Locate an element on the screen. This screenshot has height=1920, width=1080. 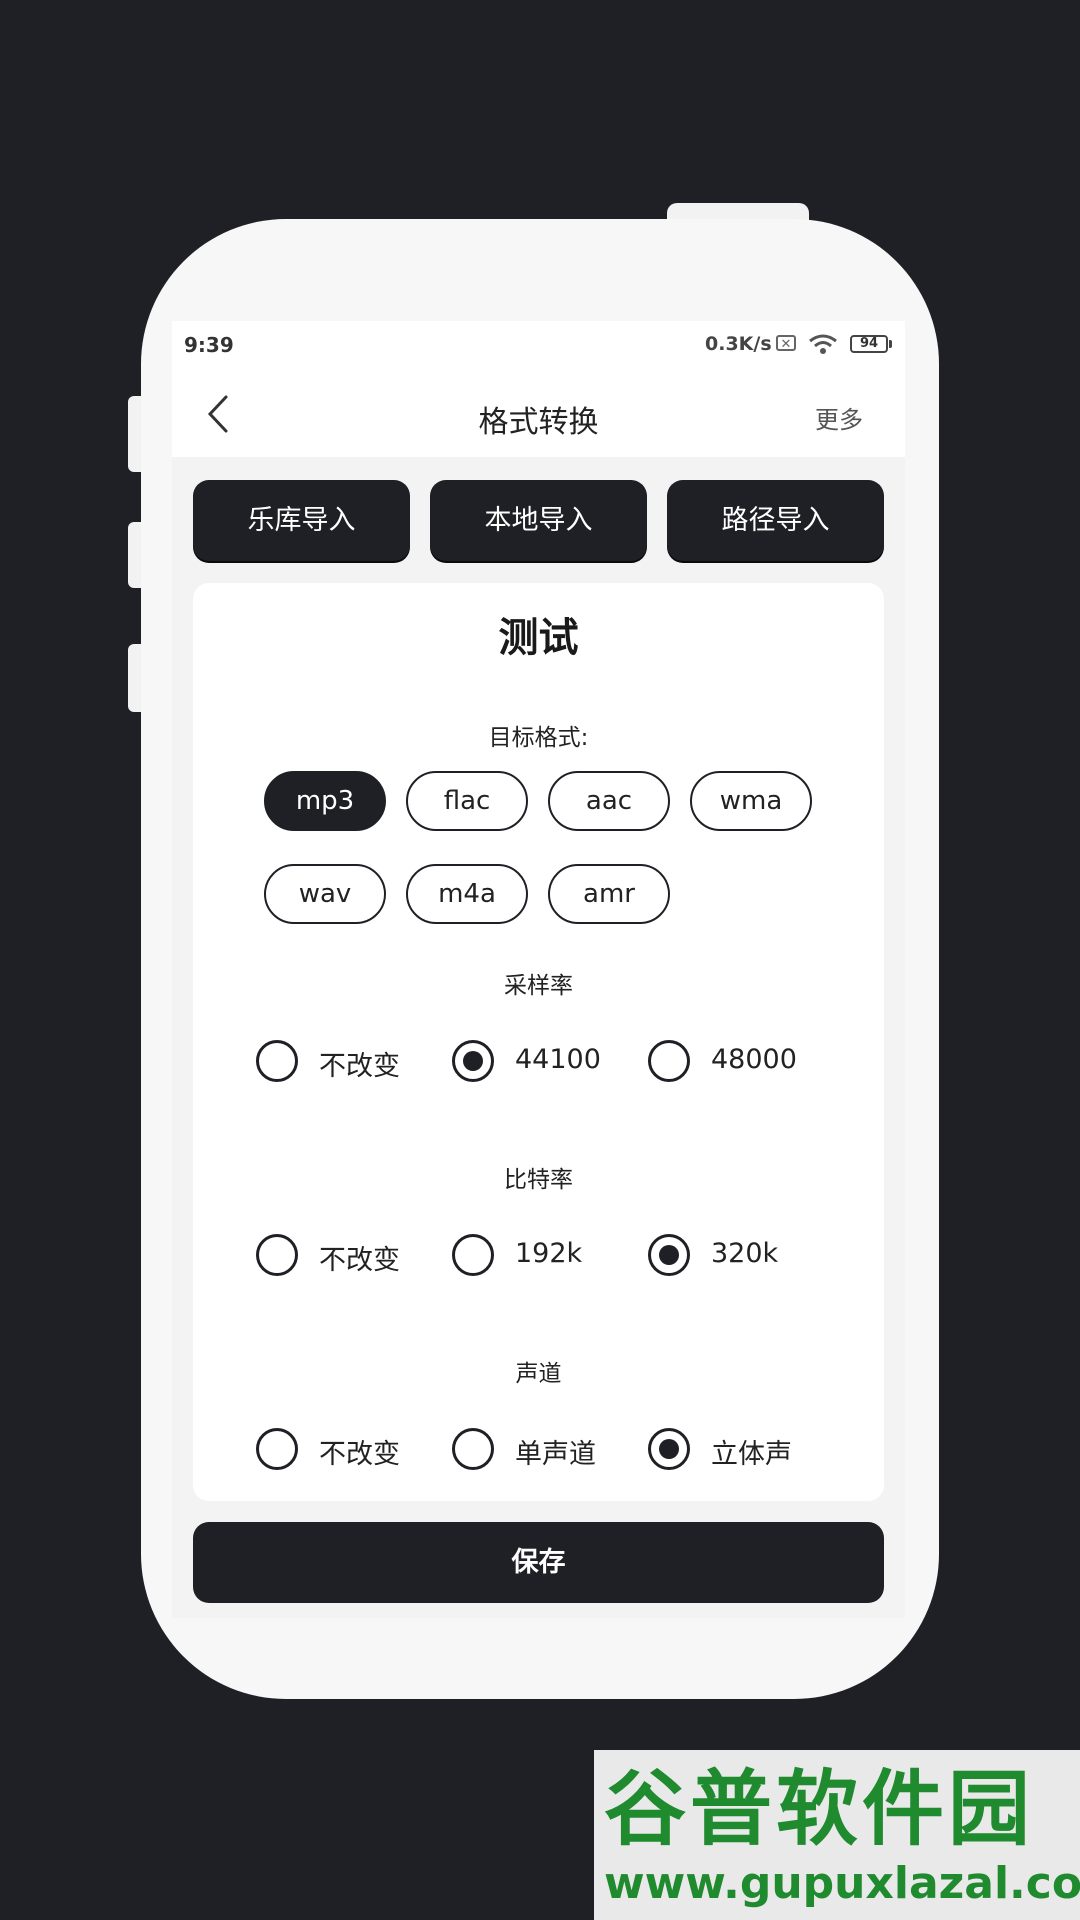
watermark: 谷普软件园 www.gupuxlazal.com is located at coordinates (837, 1835).